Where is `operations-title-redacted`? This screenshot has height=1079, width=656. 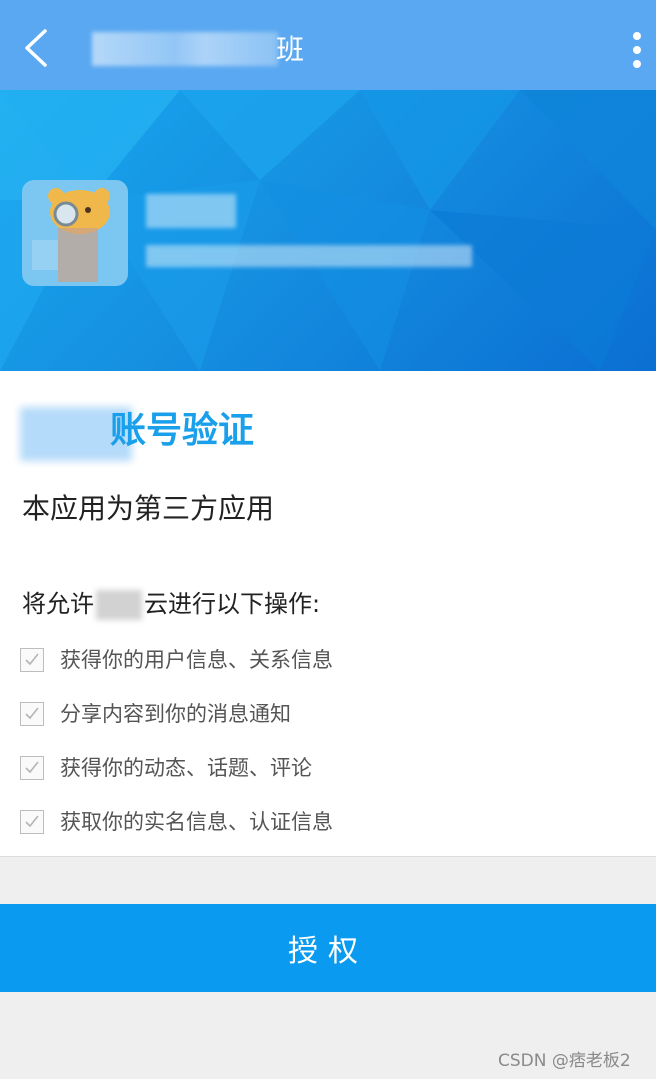
operations-title-redacted is located at coordinates (119, 605).